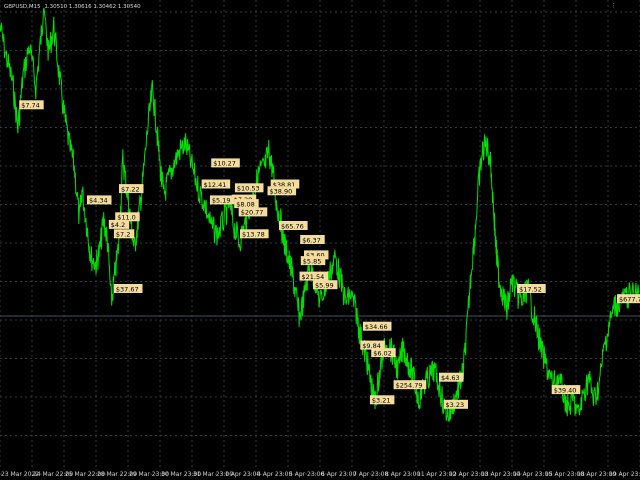 Image resolution: width=640 pixels, height=480 pixels. I want to click on profit-label-text: $5.19, so click(221, 201).